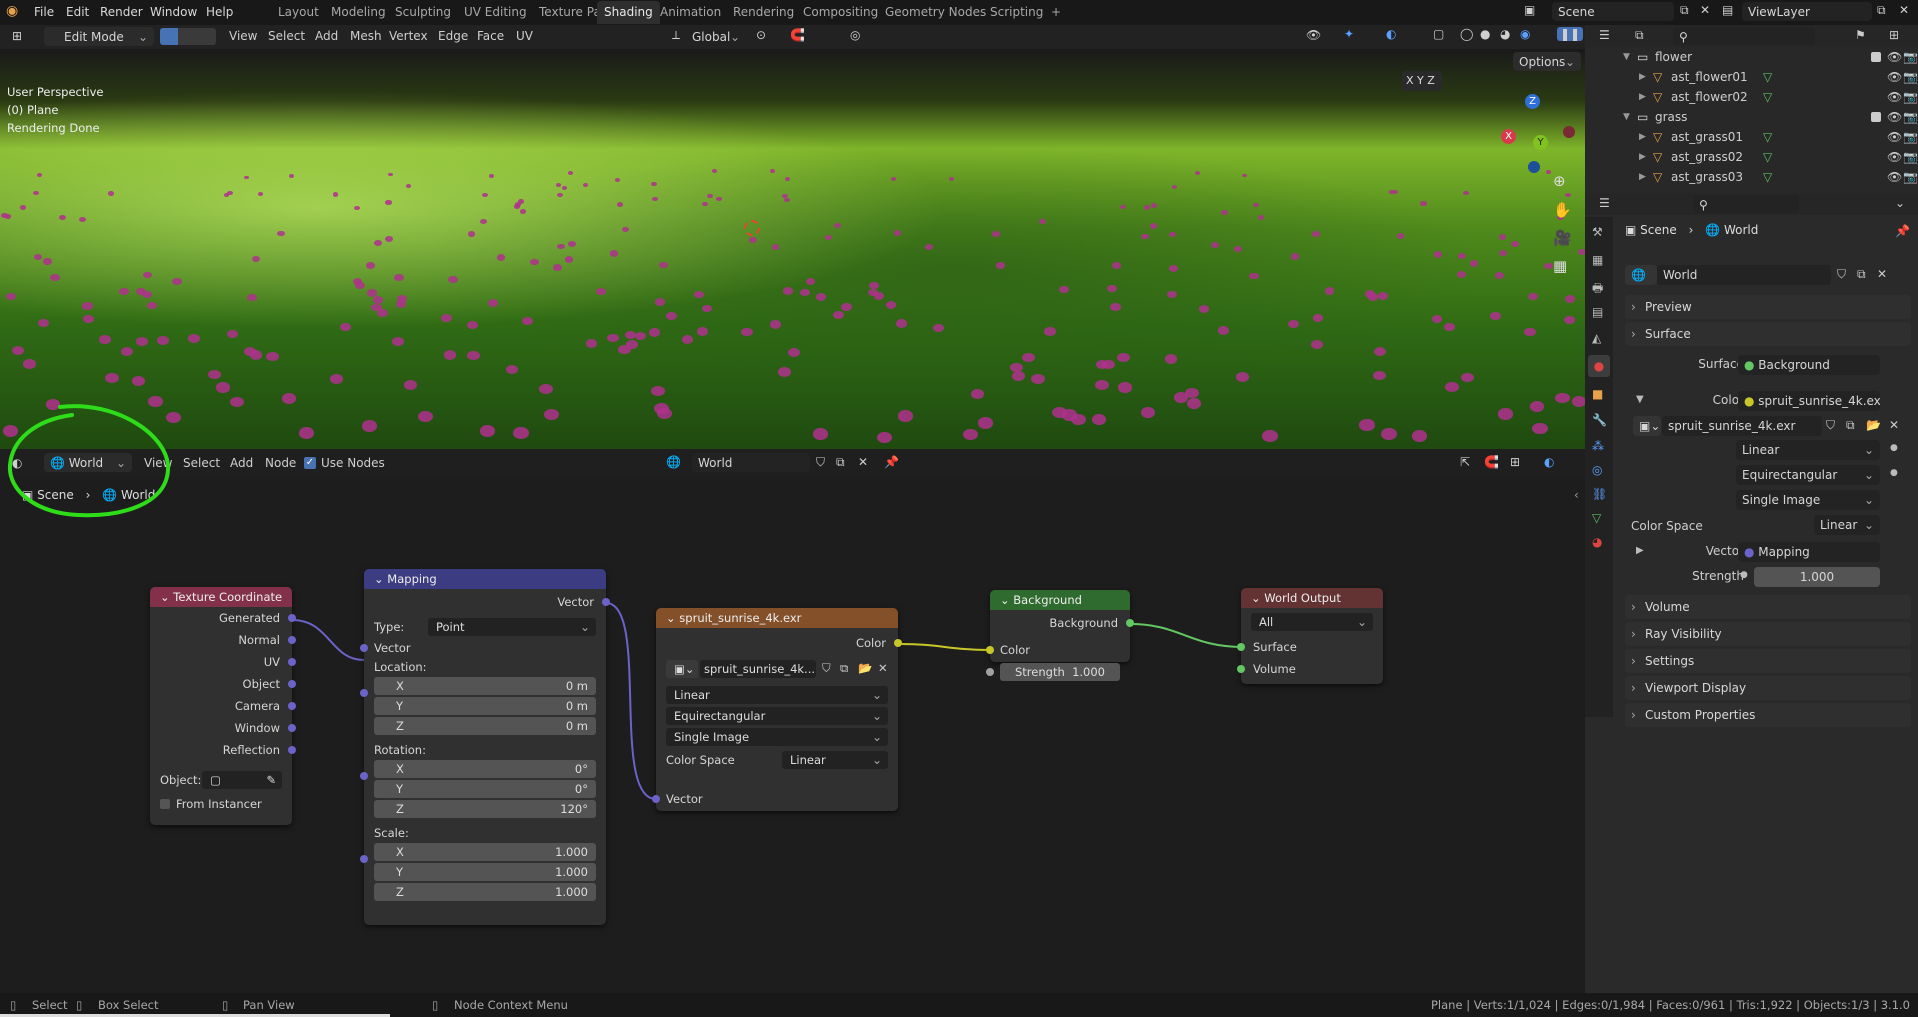 Image resolution: width=1918 pixels, height=1017 pixels. Describe the element at coordinates (99, 37) in the screenshot. I see `mode-selector: Edit Mode` at that location.